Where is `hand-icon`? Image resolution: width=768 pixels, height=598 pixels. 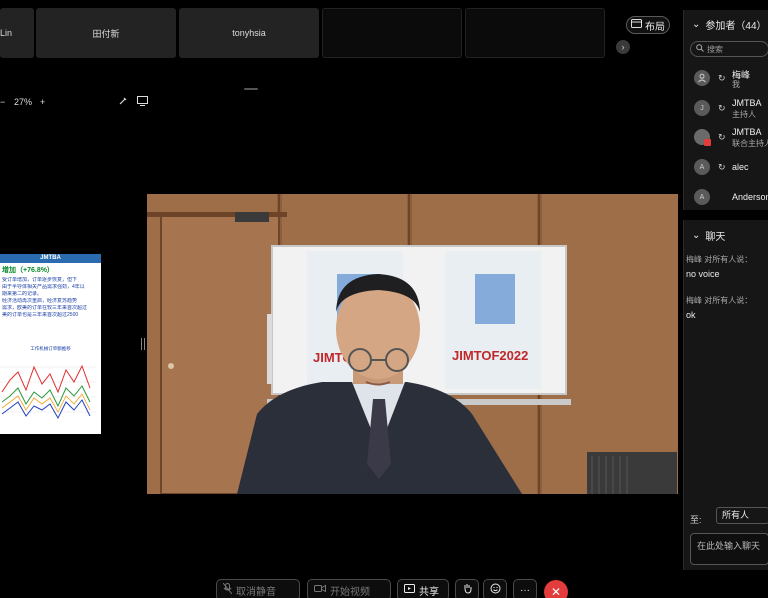
hand-icon is located at coordinates (467, 590).